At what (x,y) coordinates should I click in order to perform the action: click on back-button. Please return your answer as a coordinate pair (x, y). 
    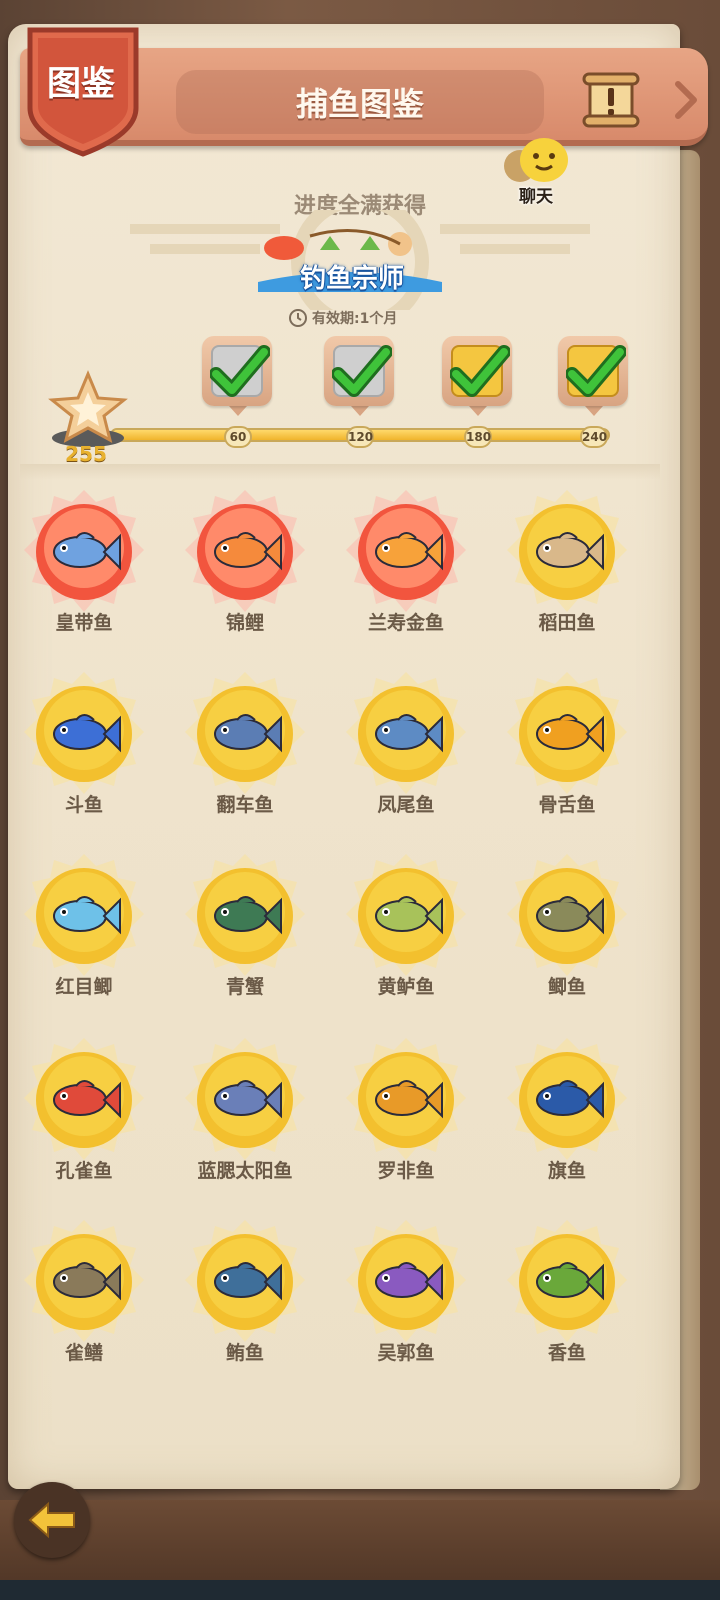
    Looking at the image, I should click on (52, 1520).